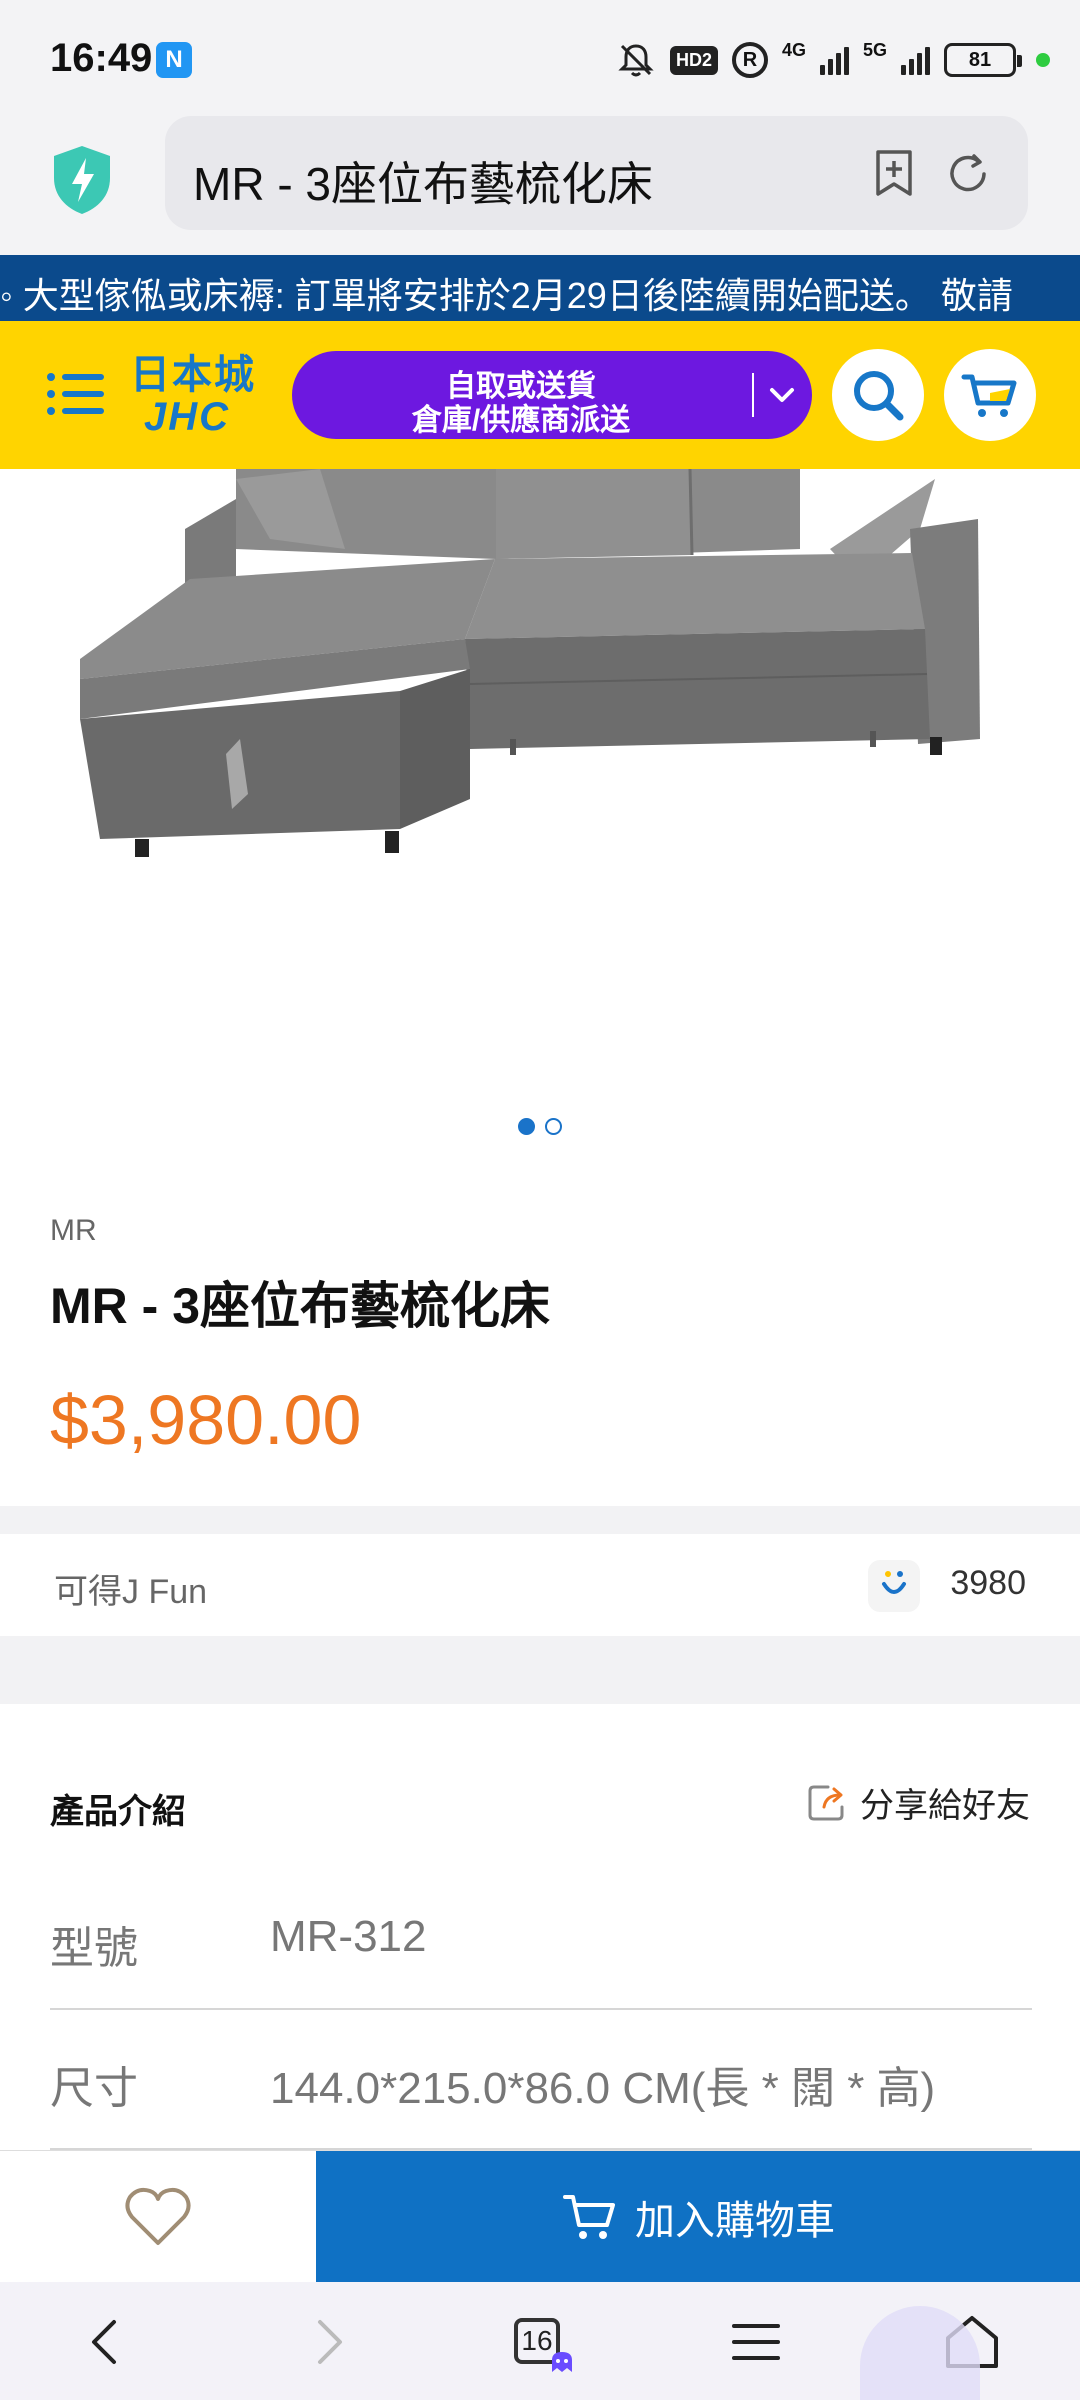  I want to click on delivery-line2: 倉庫/供應商派送, so click(521, 420).